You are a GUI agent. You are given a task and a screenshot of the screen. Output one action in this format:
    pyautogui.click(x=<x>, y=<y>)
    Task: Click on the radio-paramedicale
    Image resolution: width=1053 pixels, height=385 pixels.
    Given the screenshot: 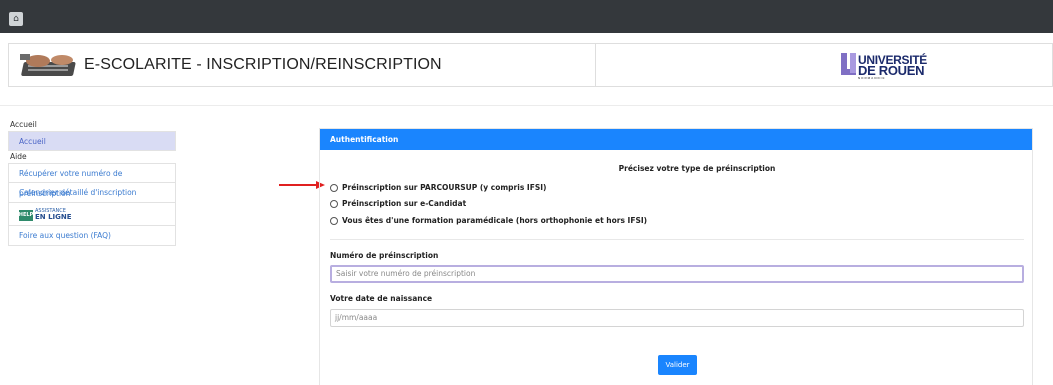 What is the action you would take?
    pyautogui.click(x=334, y=220)
    